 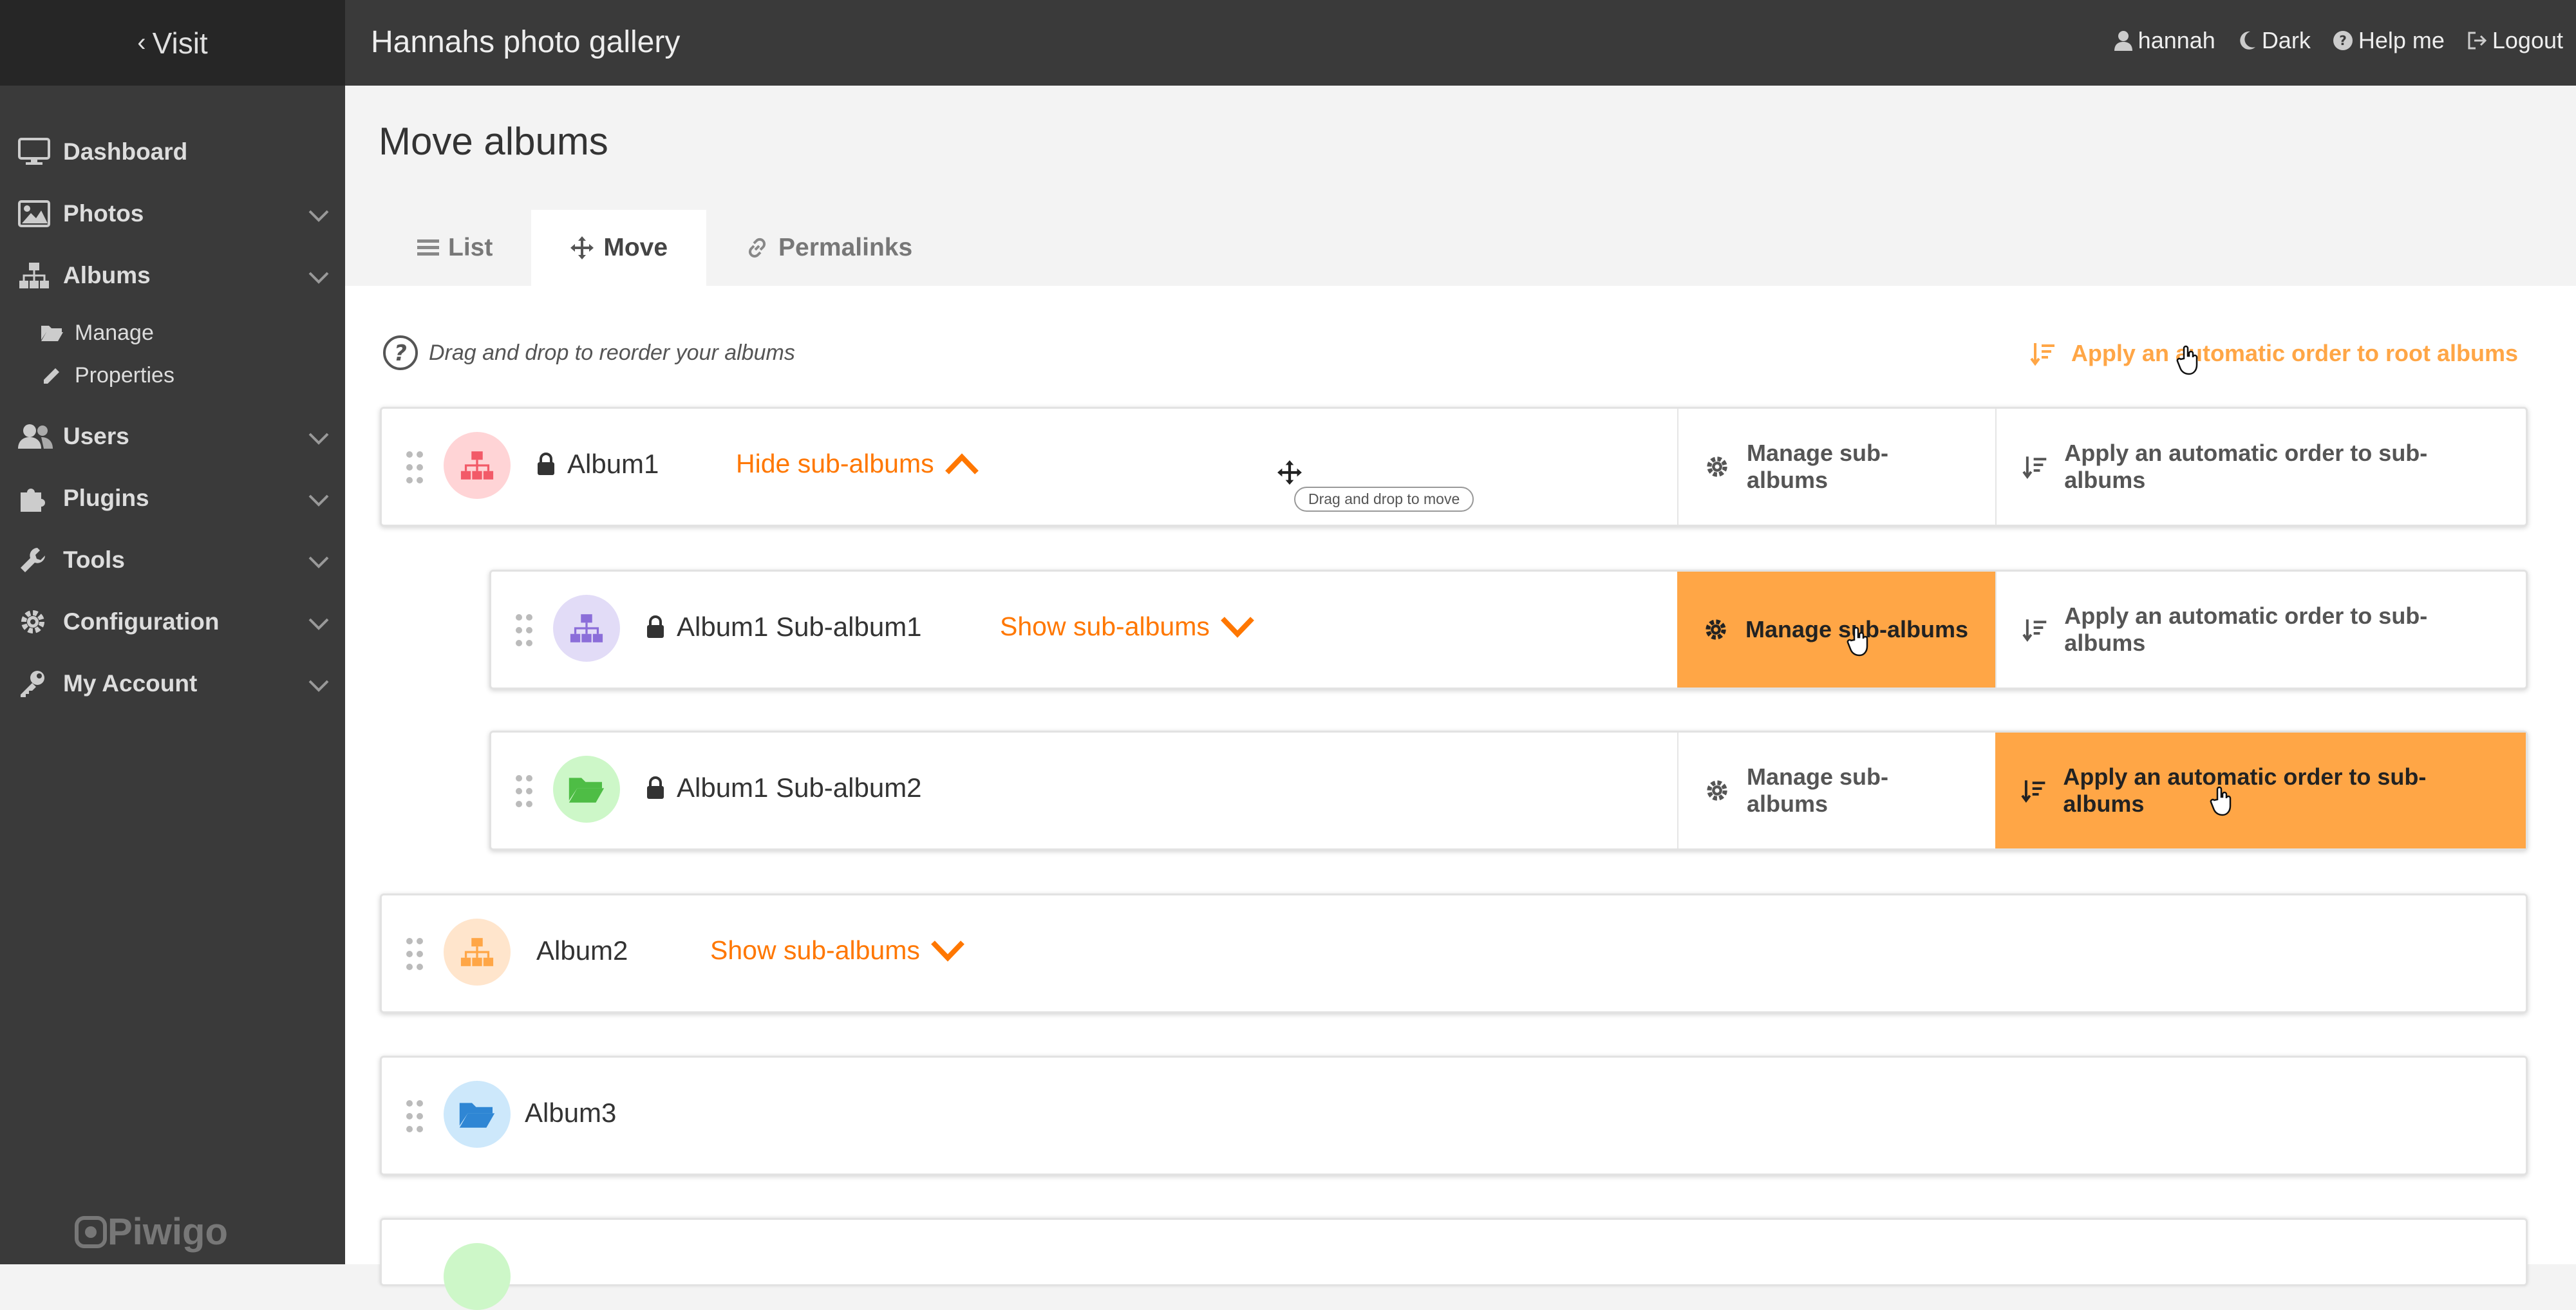 What do you see at coordinates (1384, 499) in the screenshot?
I see `drag-tooltip: Drag and drop to move` at bounding box center [1384, 499].